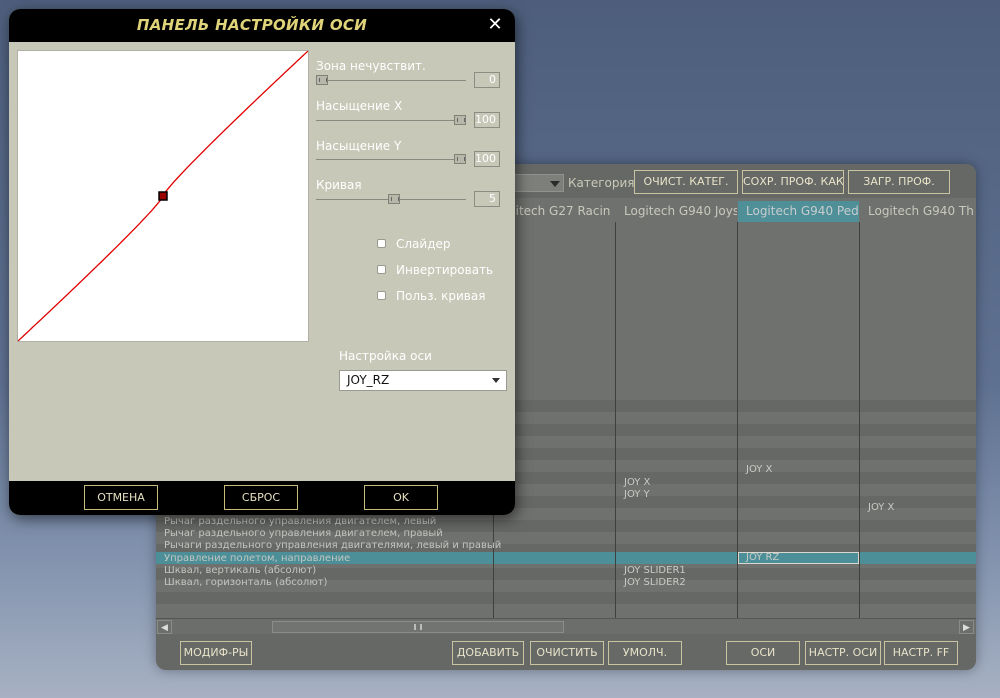 This screenshot has width=1000, height=698. Describe the element at coordinates (566, 598) in the screenshot. I see `table-row` at that location.